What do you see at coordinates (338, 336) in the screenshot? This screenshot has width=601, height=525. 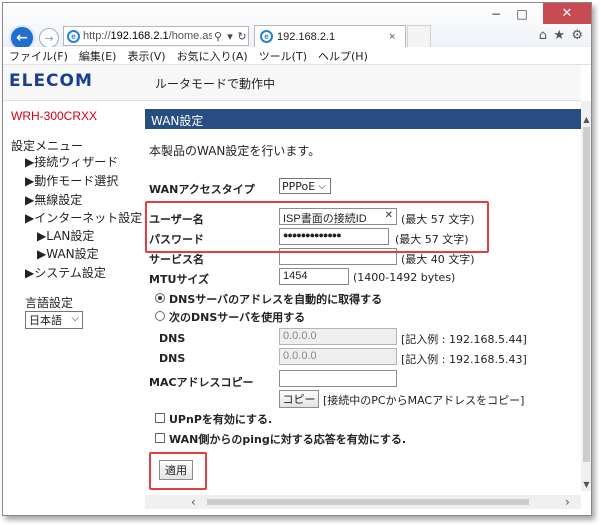 I see `dns1-input: 0.0.0.0` at bounding box center [338, 336].